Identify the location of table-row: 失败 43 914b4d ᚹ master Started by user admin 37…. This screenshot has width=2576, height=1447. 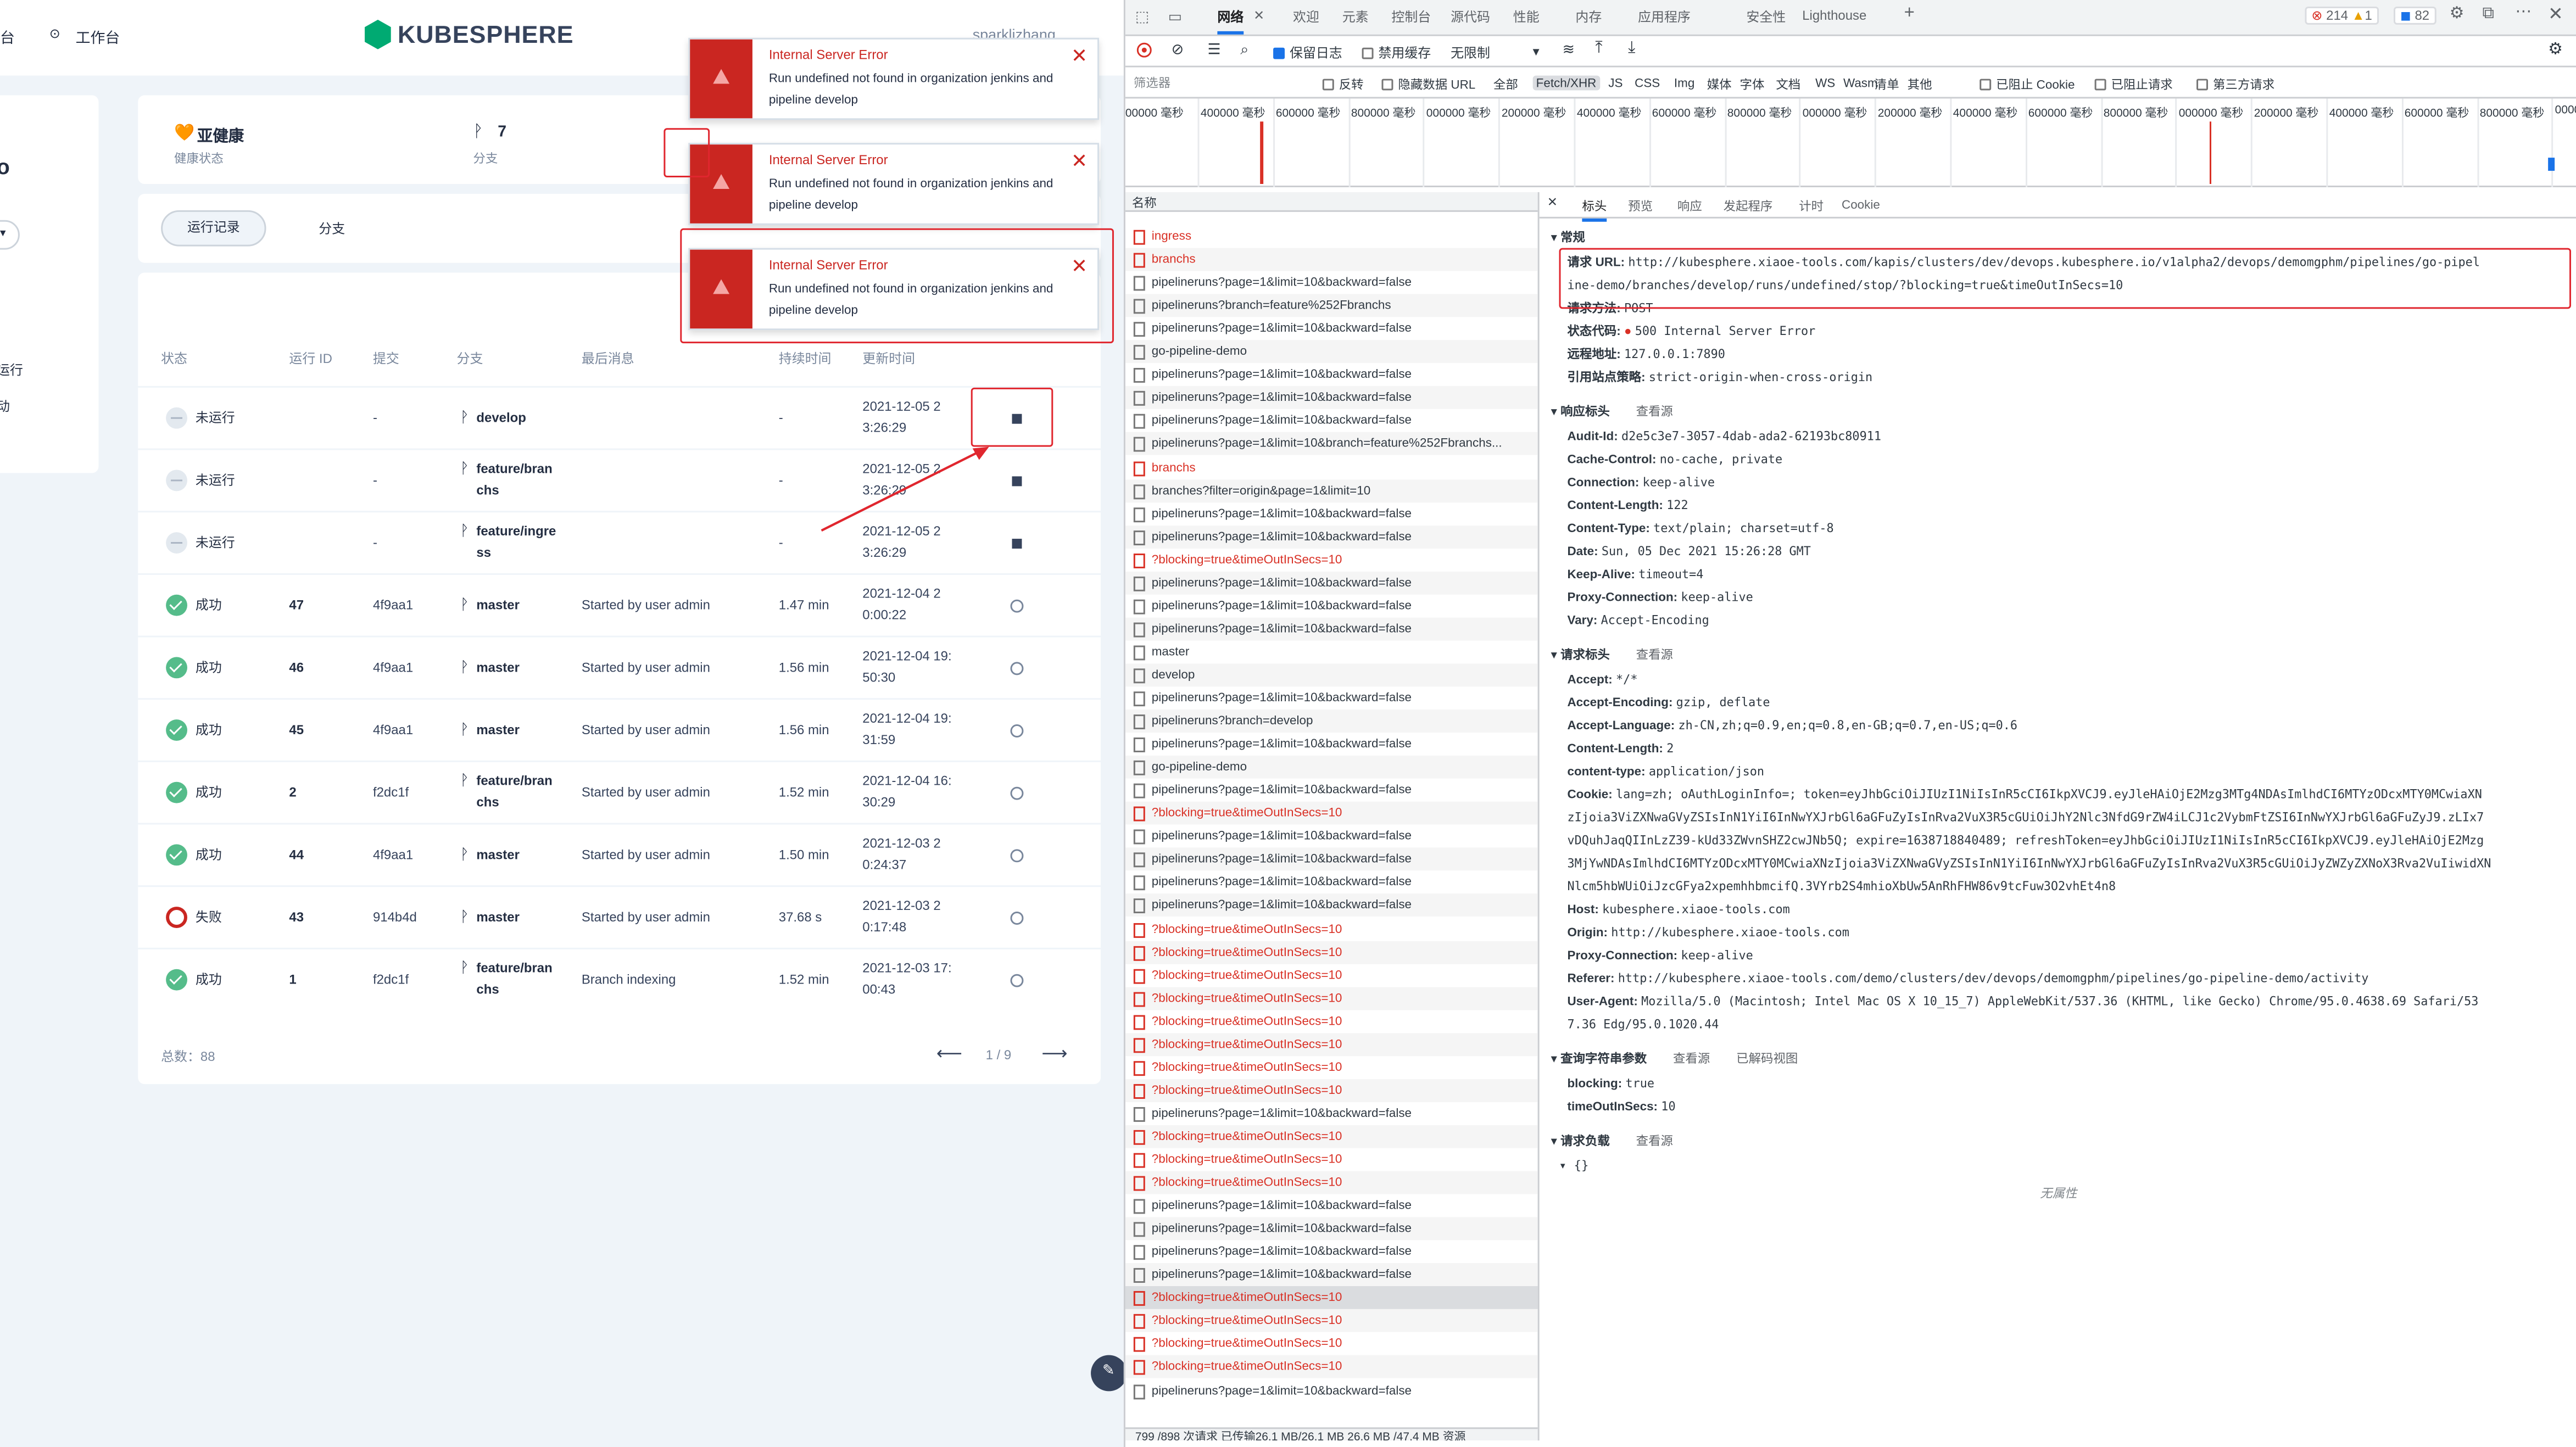
(619, 917).